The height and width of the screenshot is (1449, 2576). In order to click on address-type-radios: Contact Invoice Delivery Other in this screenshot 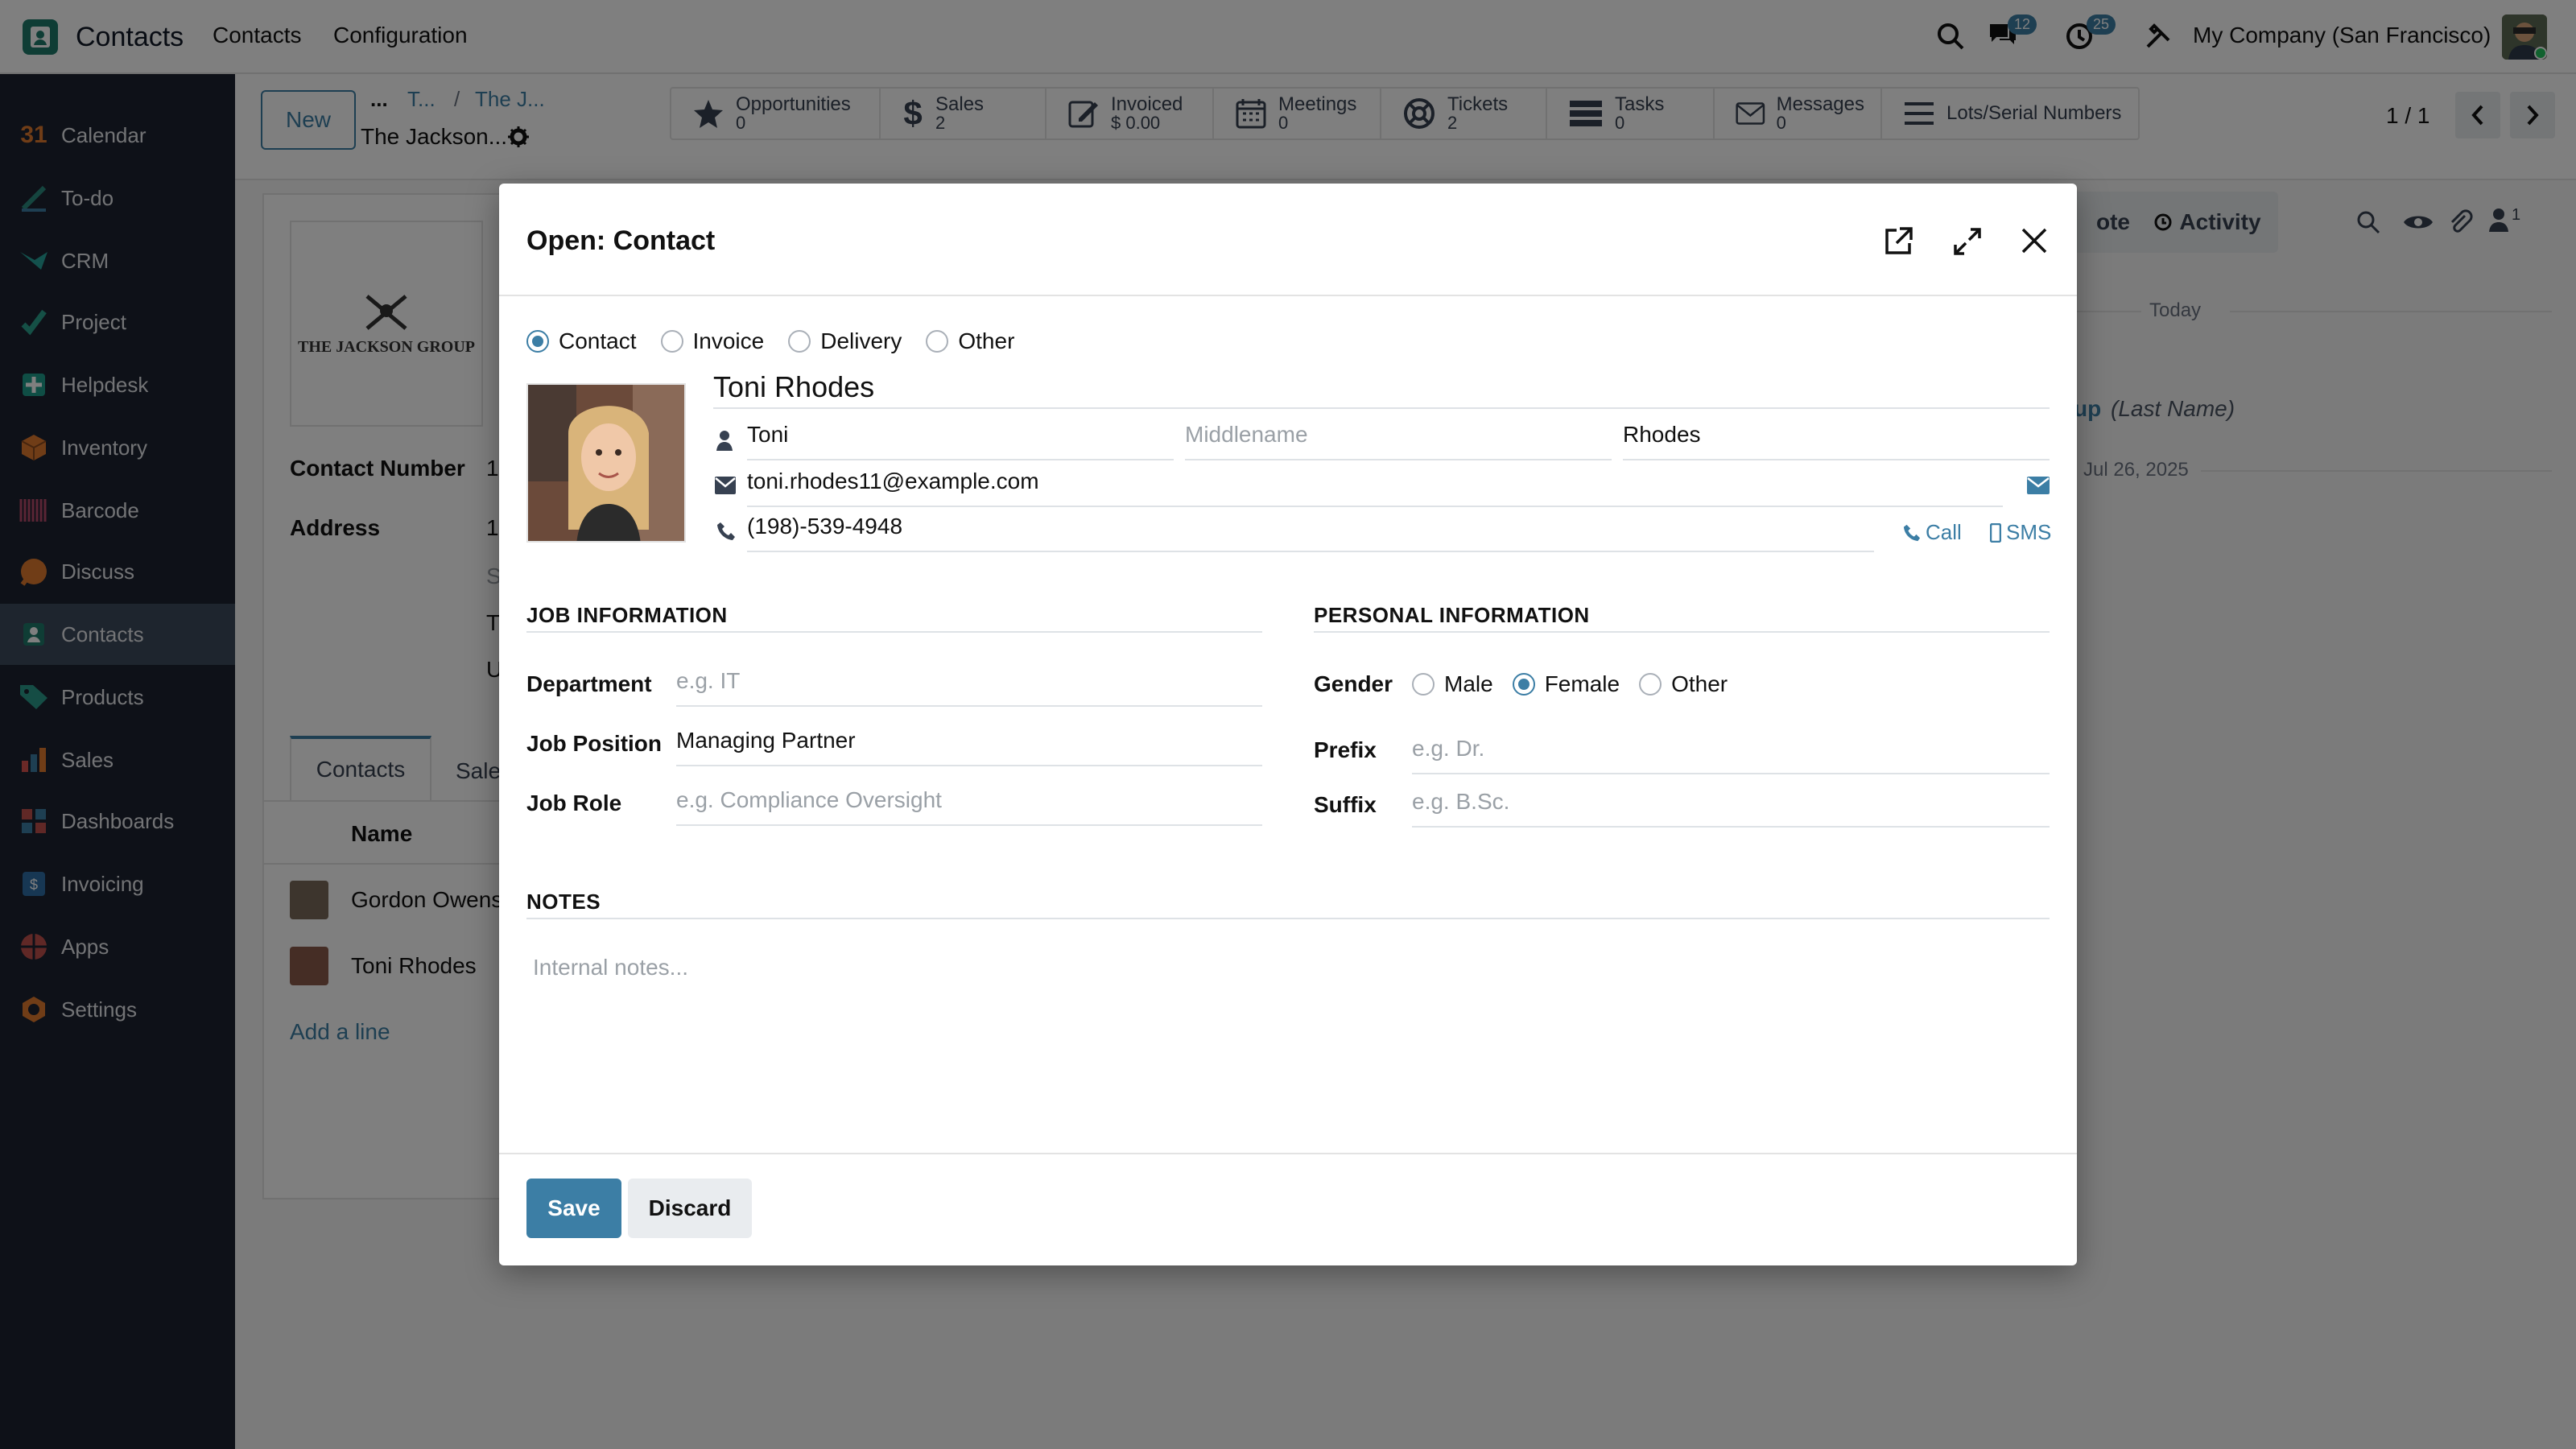, I will do `click(770, 340)`.